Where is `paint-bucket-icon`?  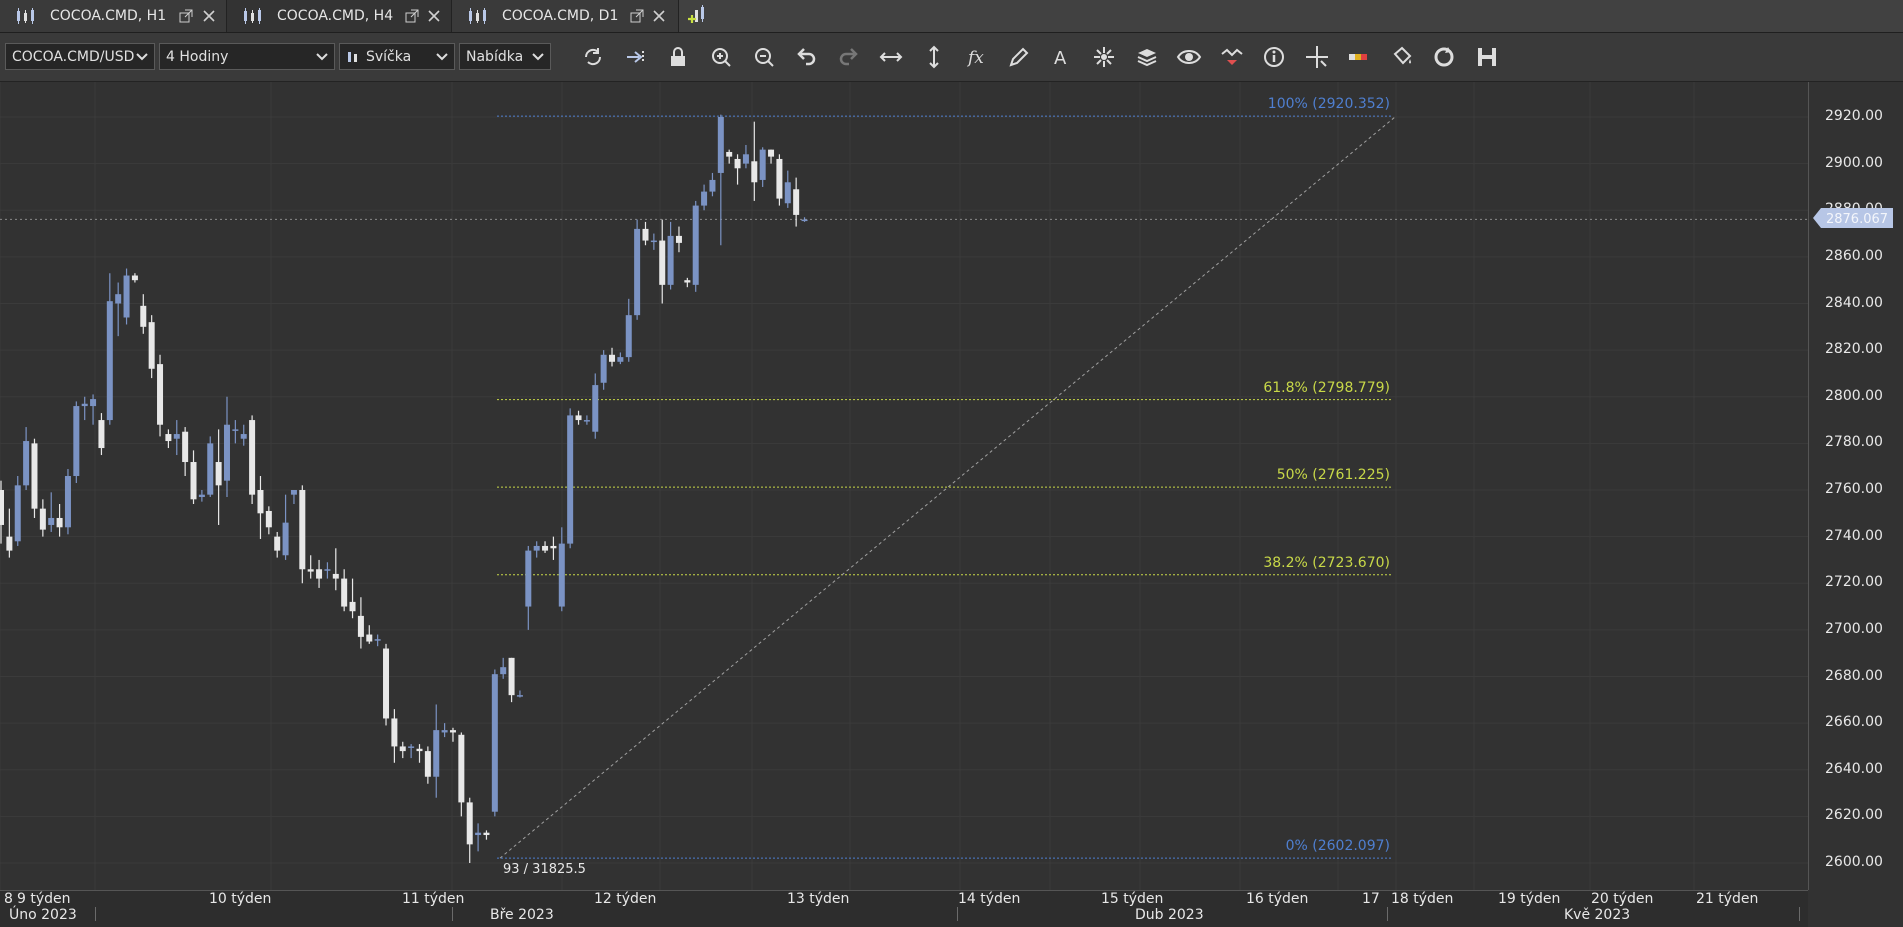
paint-bucket-icon is located at coordinates (1402, 57).